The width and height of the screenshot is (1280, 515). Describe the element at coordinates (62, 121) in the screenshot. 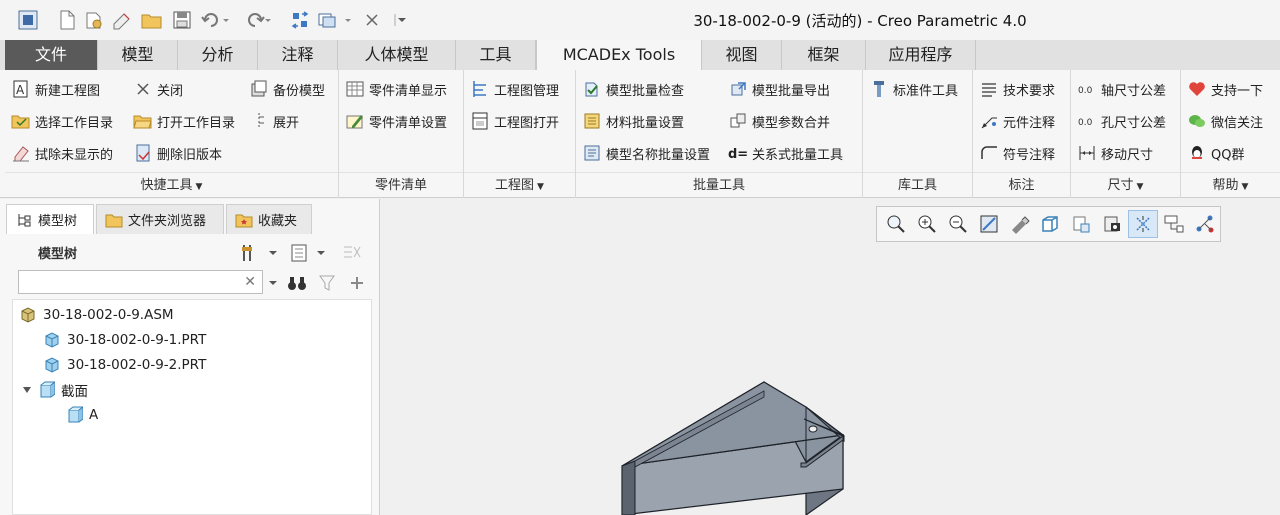

I see `select-working-dir-button: 选择工作目录` at that location.